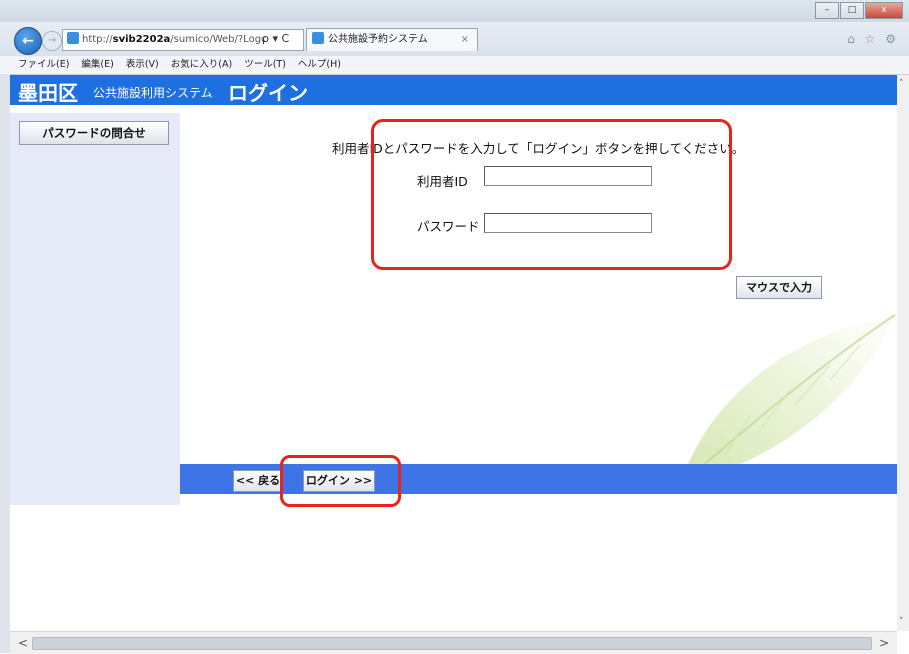 This screenshot has height=654, width=909. Describe the element at coordinates (454, 11) in the screenshot. I see `browser-title-bar: – □ x` at that location.